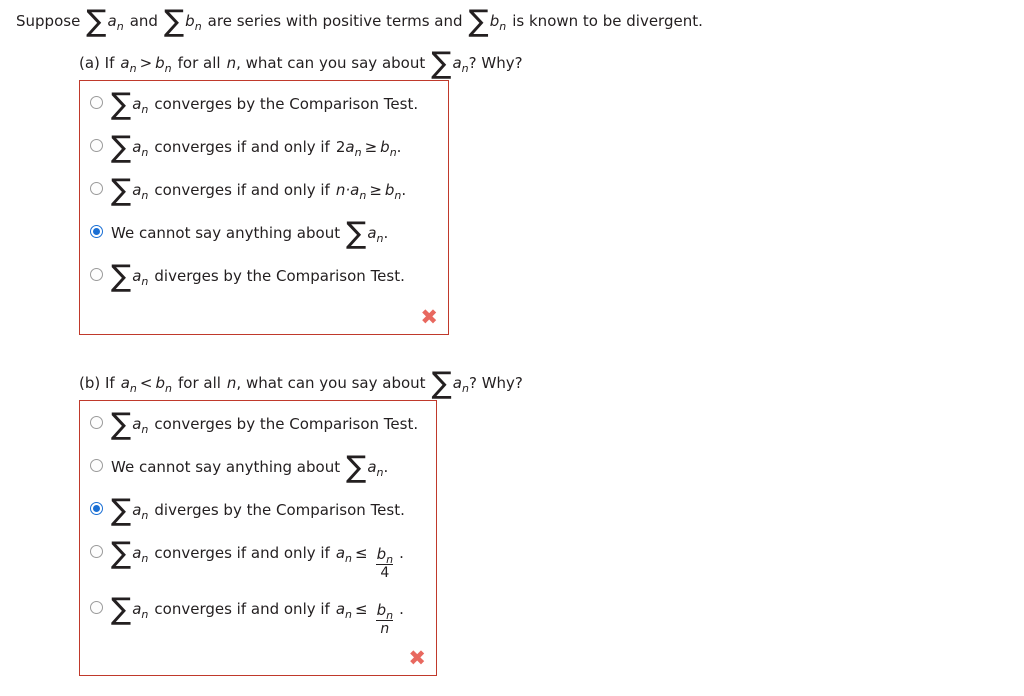  What do you see at coordinates (385, 628) in the screenshot?
I see `option-b-5-denominator: n` at bounding box center [385, 628].